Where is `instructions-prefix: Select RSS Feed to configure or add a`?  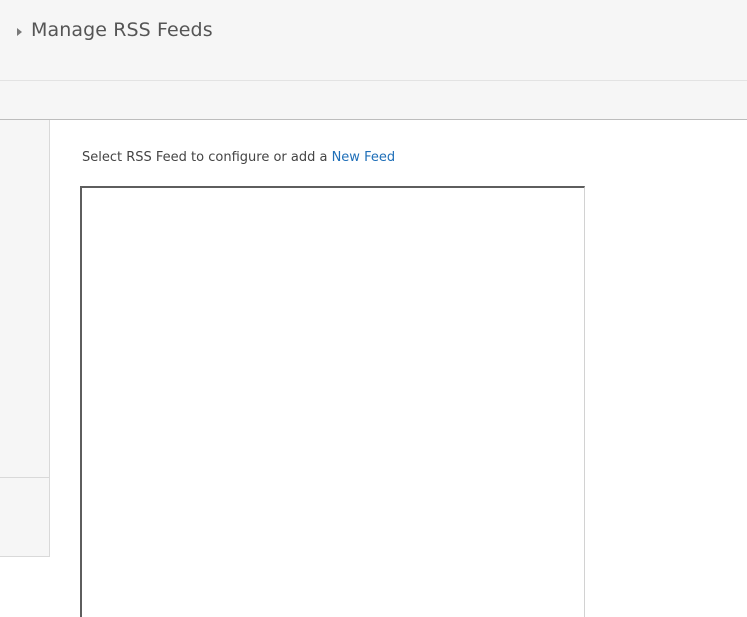
instructions-prefix: Select RSS Feed to configure or add a is located at coordinates (207, 157).